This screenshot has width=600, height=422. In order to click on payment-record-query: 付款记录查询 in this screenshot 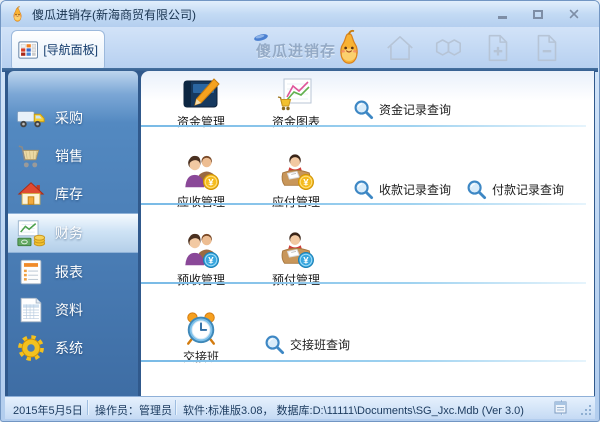, I will do `click(515, 189)`.